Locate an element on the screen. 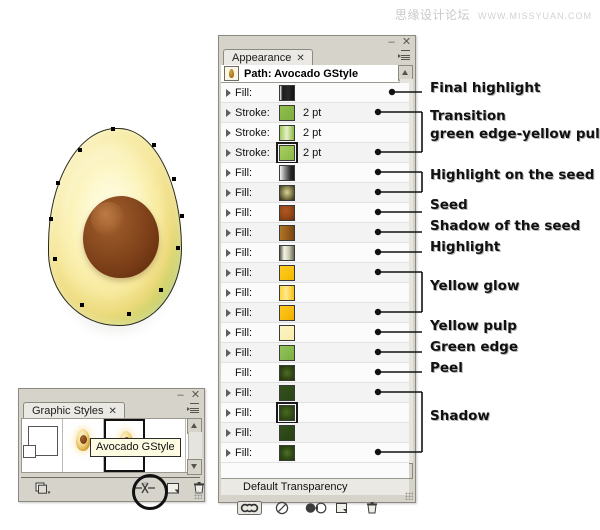 This screenshot has width=600, height=530. clear-appearance-button is located at coordinates (283, 508).